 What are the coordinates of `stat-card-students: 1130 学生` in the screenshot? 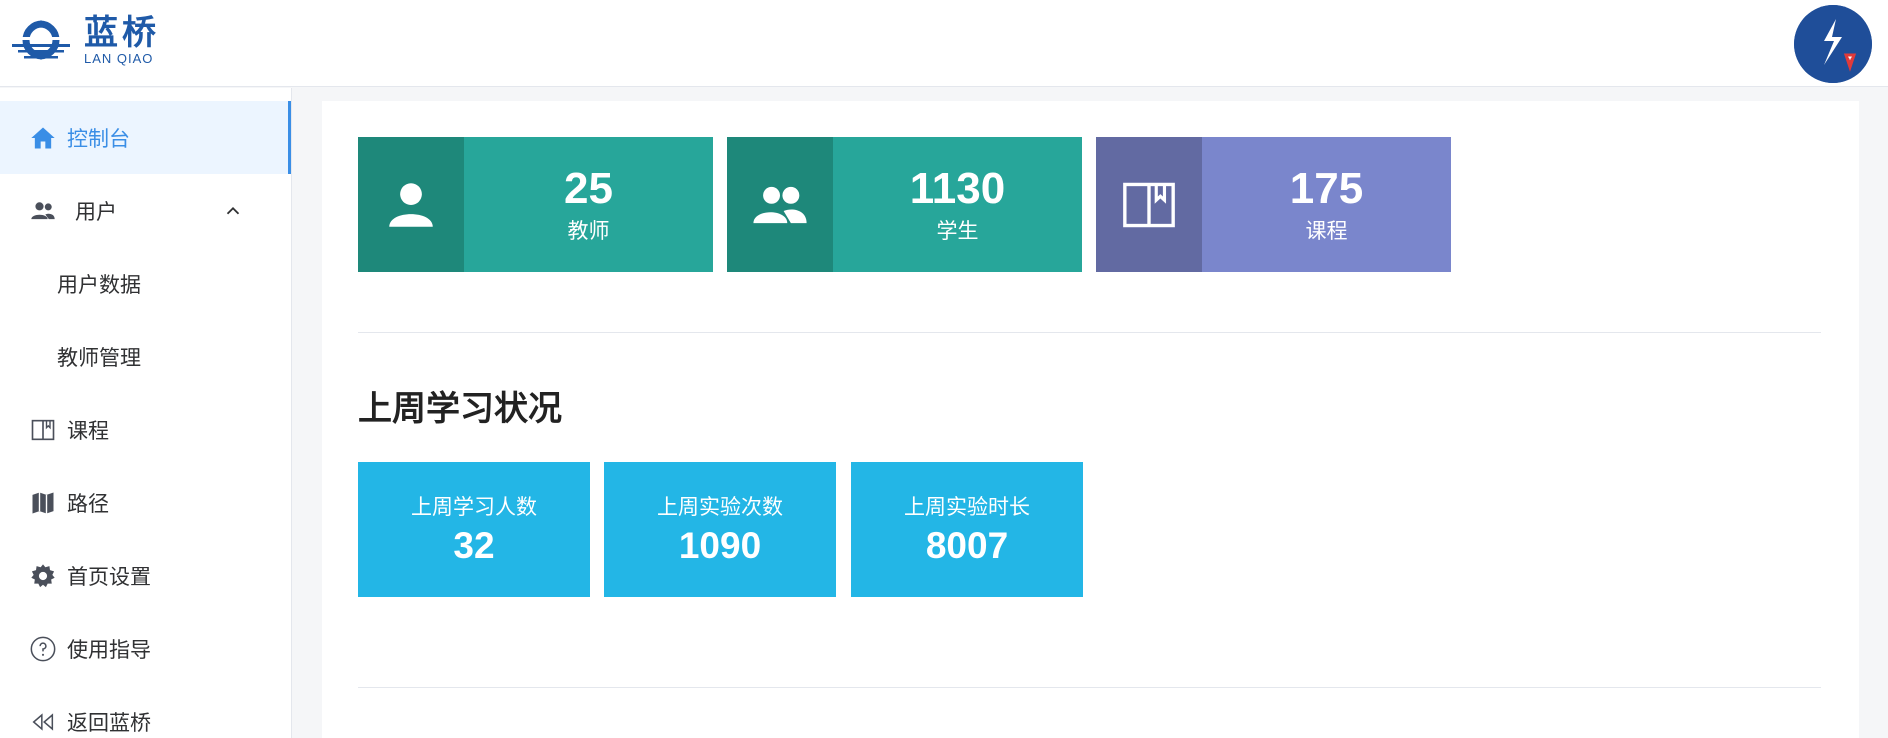 It's located at (904, 204).